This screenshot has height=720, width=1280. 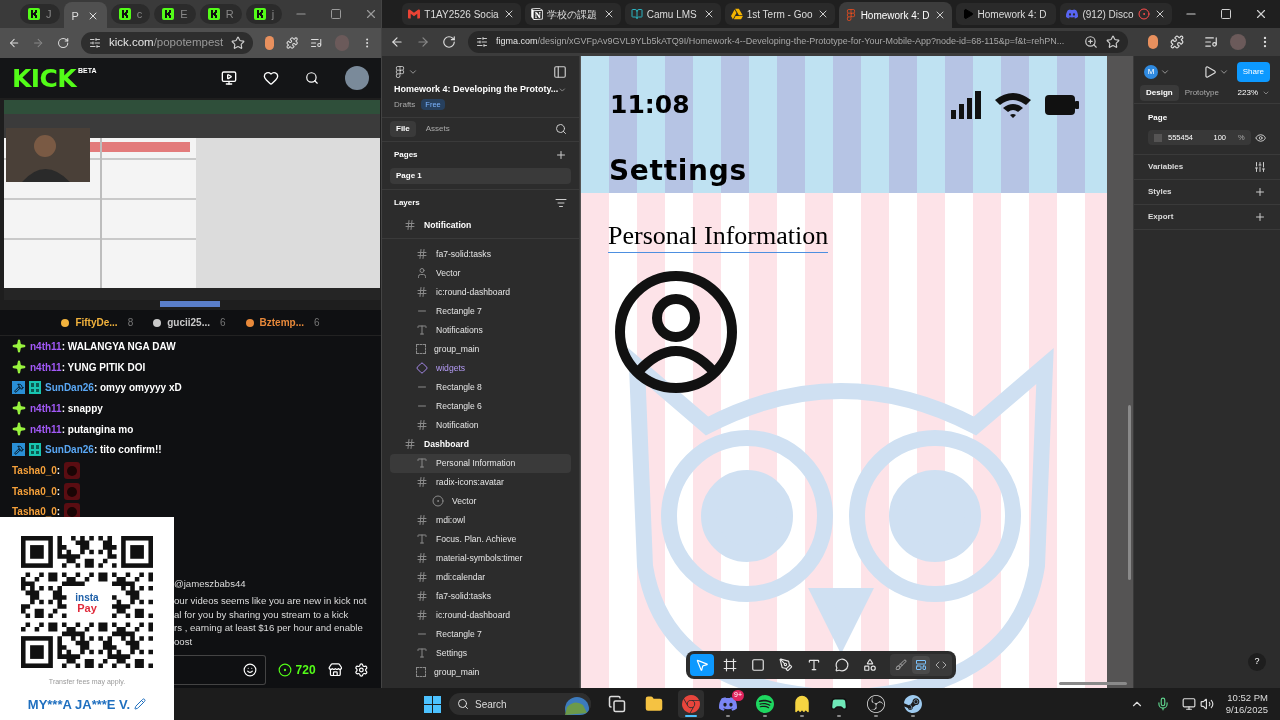 What do you see at coordinates (361, 670) in the screenshot?
I see `settings-icon` at bounding box center [361, 670].